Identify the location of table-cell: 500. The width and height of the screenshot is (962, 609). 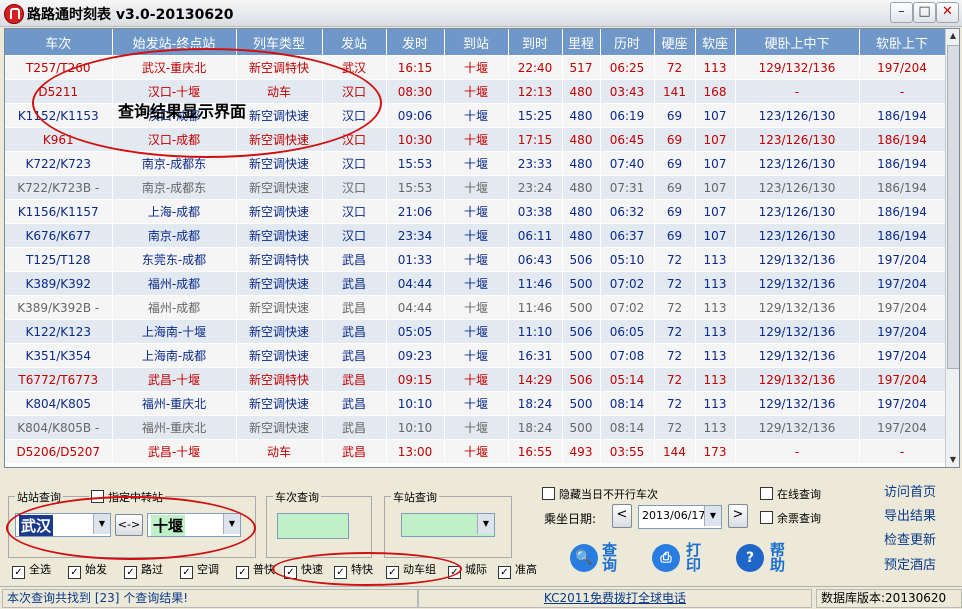
(581, 355).